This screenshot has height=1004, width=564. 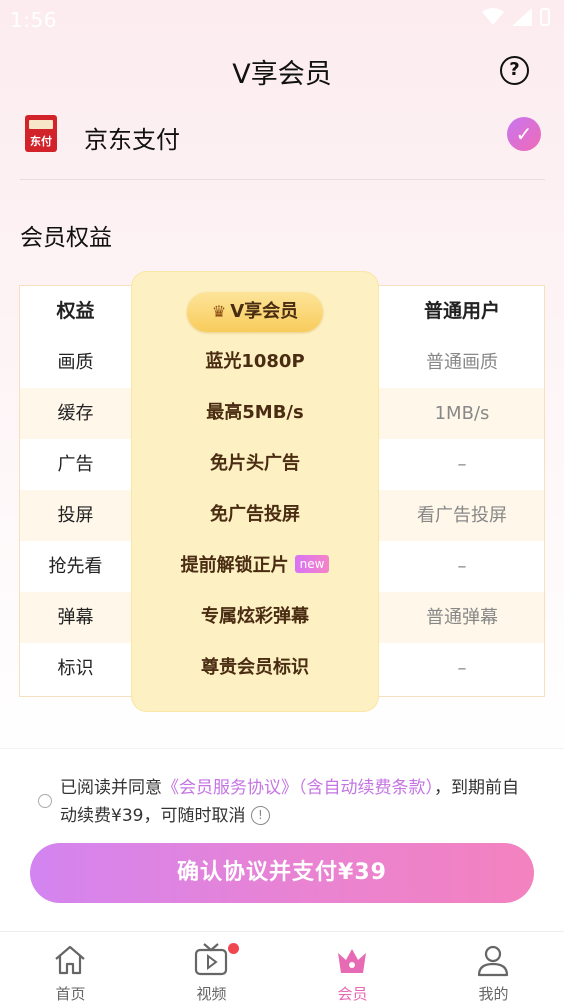 What do you see at coordinates (493, 961) in the screenshot?
I see `profile-icon` at bounding box center [493, 961].